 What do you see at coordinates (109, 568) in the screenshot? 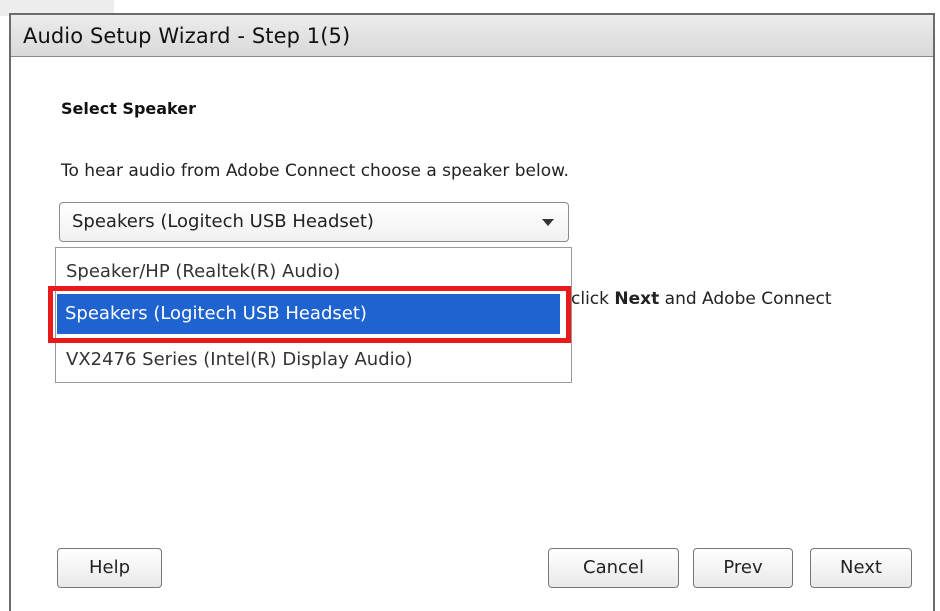
I see `help-button: Help` at bounding box center [109, 568].